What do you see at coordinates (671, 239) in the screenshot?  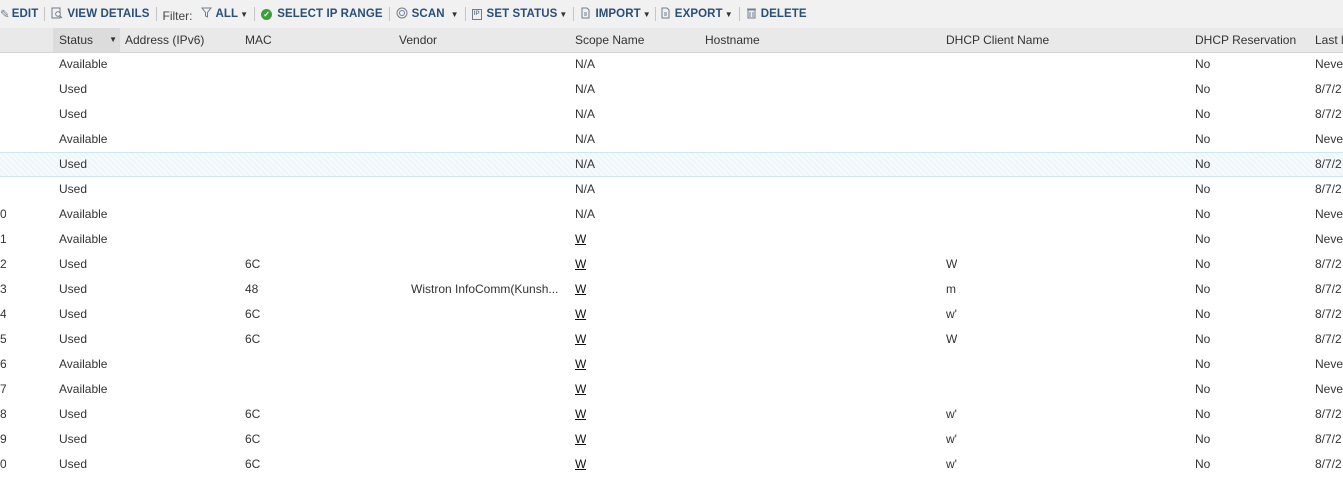 I see `table-row: 1 Available W No Neve` at bounding box center [671, 239].